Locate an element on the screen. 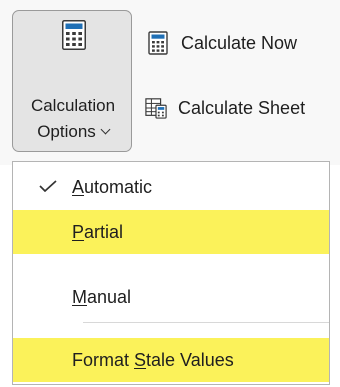  calculate-sheet-icon is located at coordinates (156, 108).